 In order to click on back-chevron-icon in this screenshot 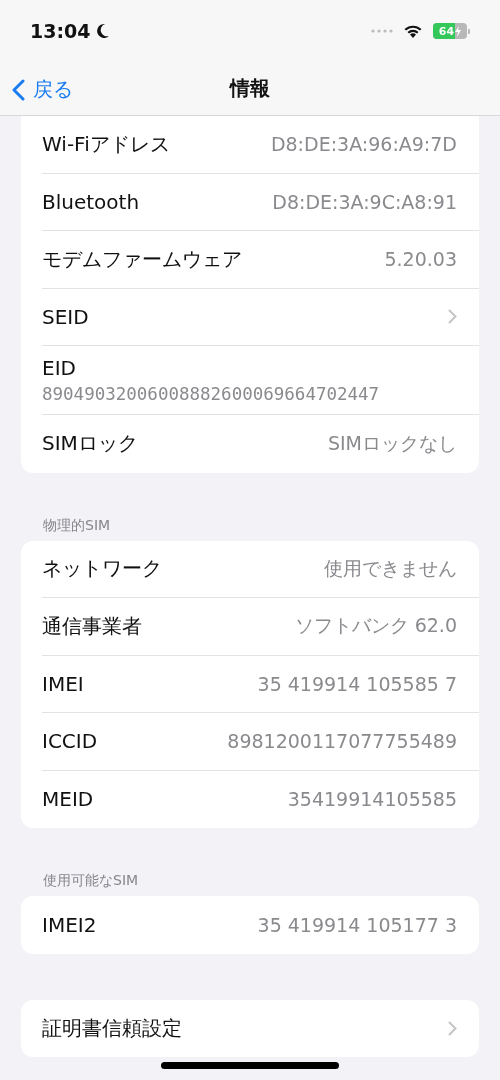, I will do `click(18, 89)`.